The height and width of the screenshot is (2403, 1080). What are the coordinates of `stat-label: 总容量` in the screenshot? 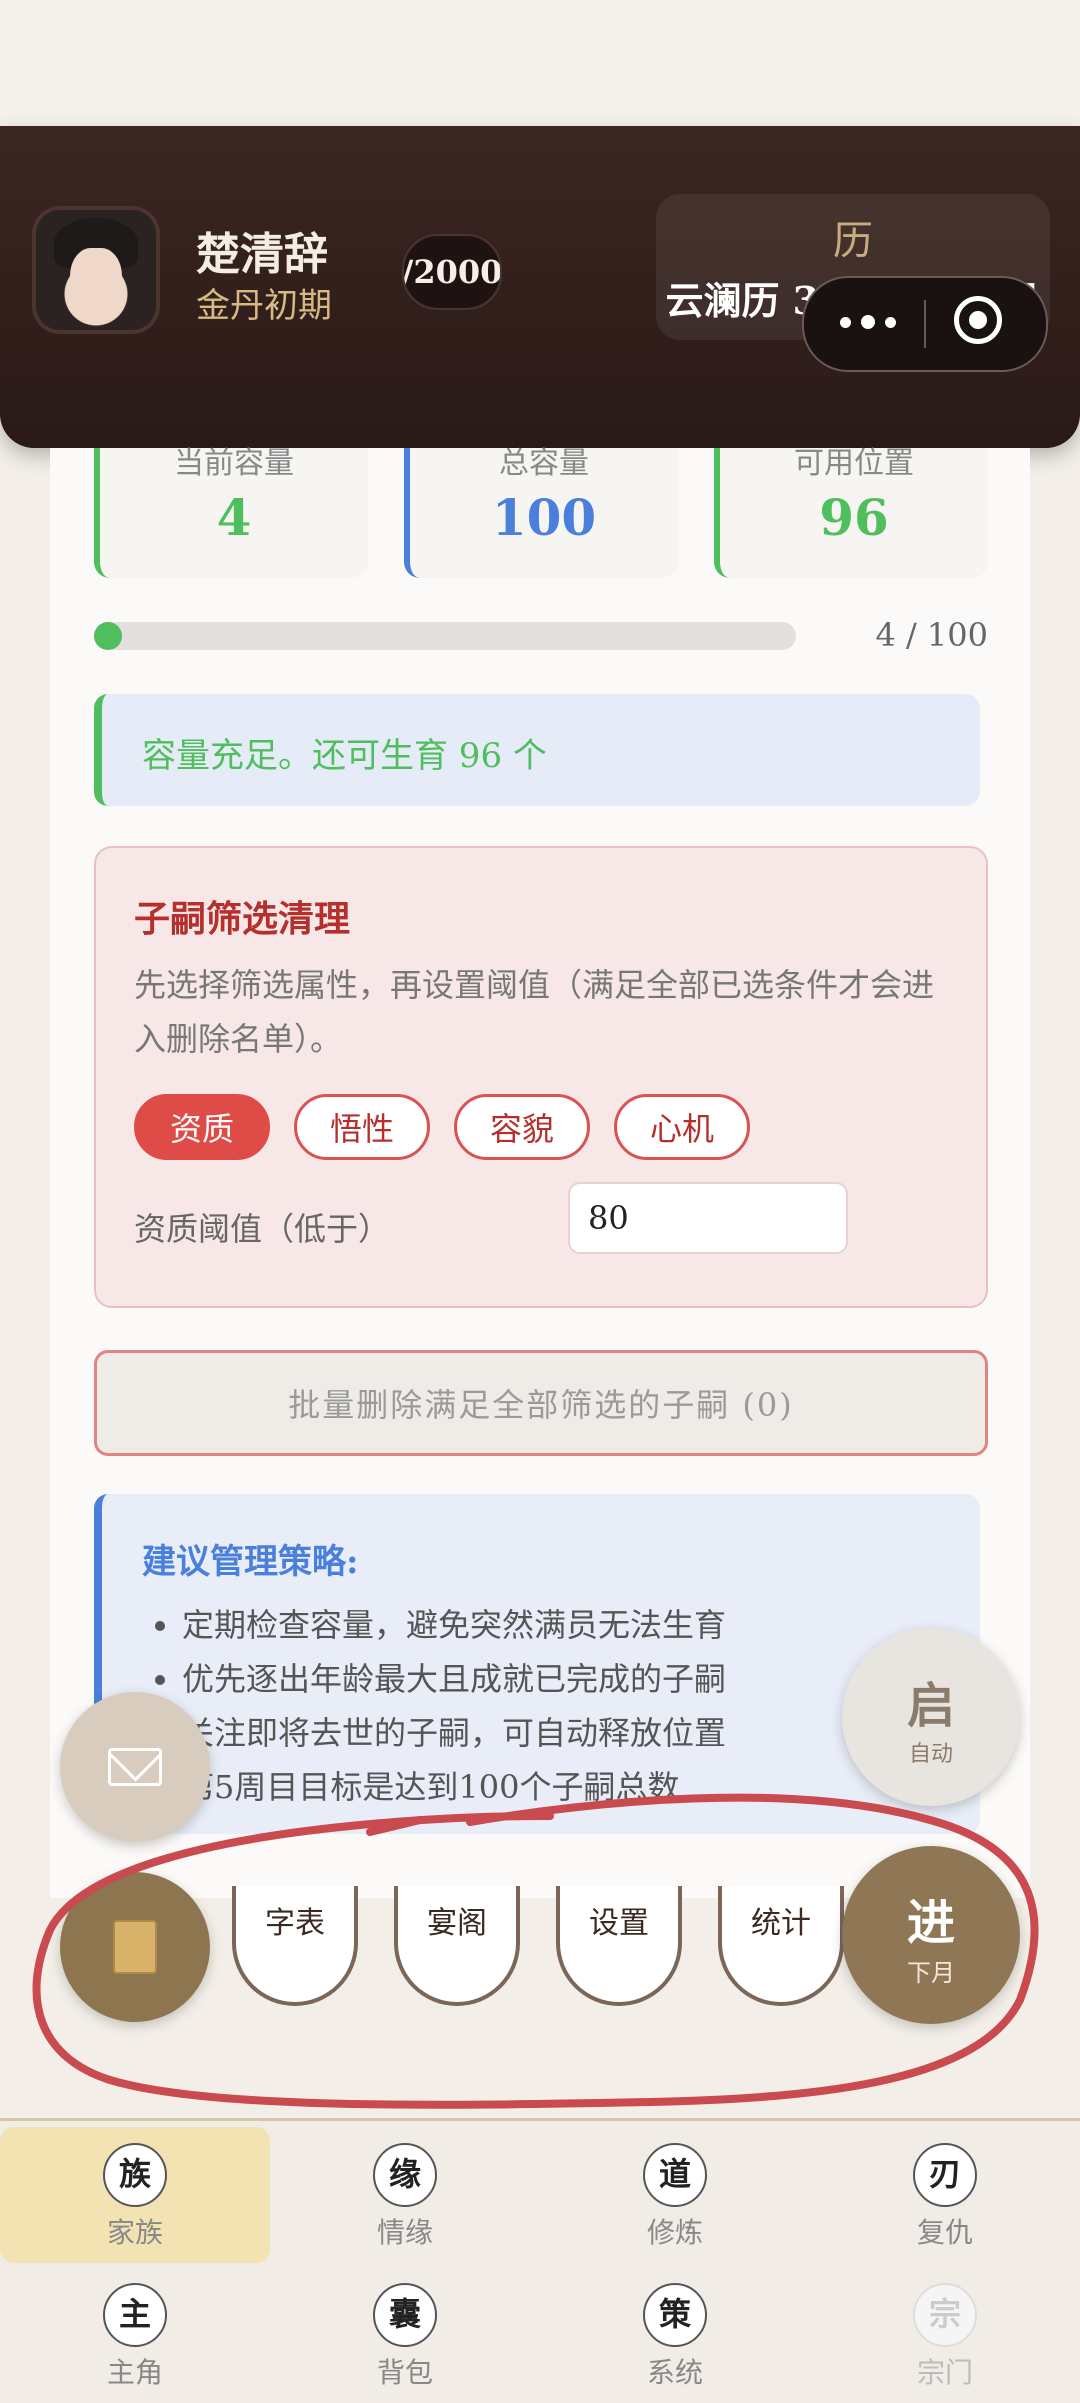 It's located at (544, 463).